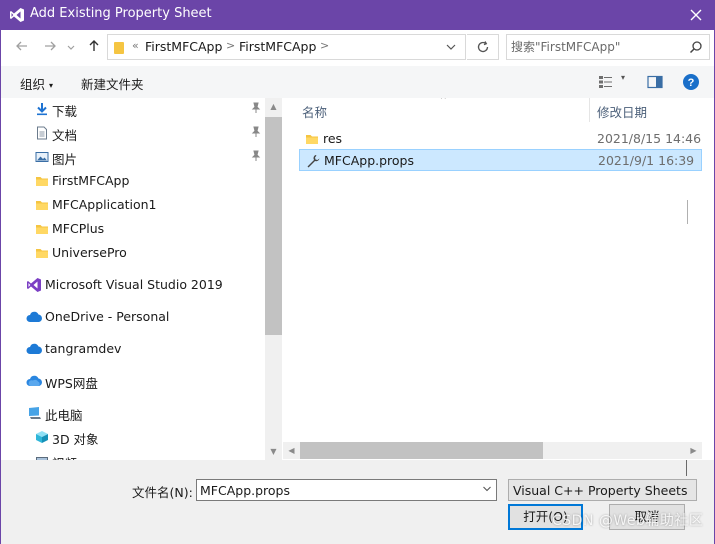 The height and width of the screenshot is (544, 715). I want to click on filename-label: 文件名(N):, so click(162, 492).